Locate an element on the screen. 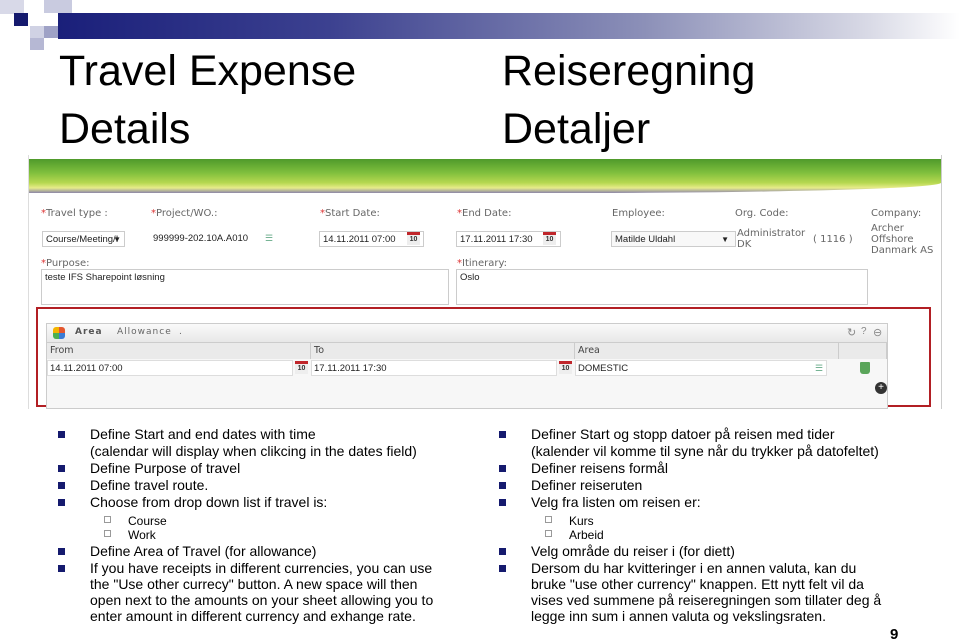 This screenshot has height=643, width=960. breadcrumb-allowance: Allowance is located at coordinates (144, 332).